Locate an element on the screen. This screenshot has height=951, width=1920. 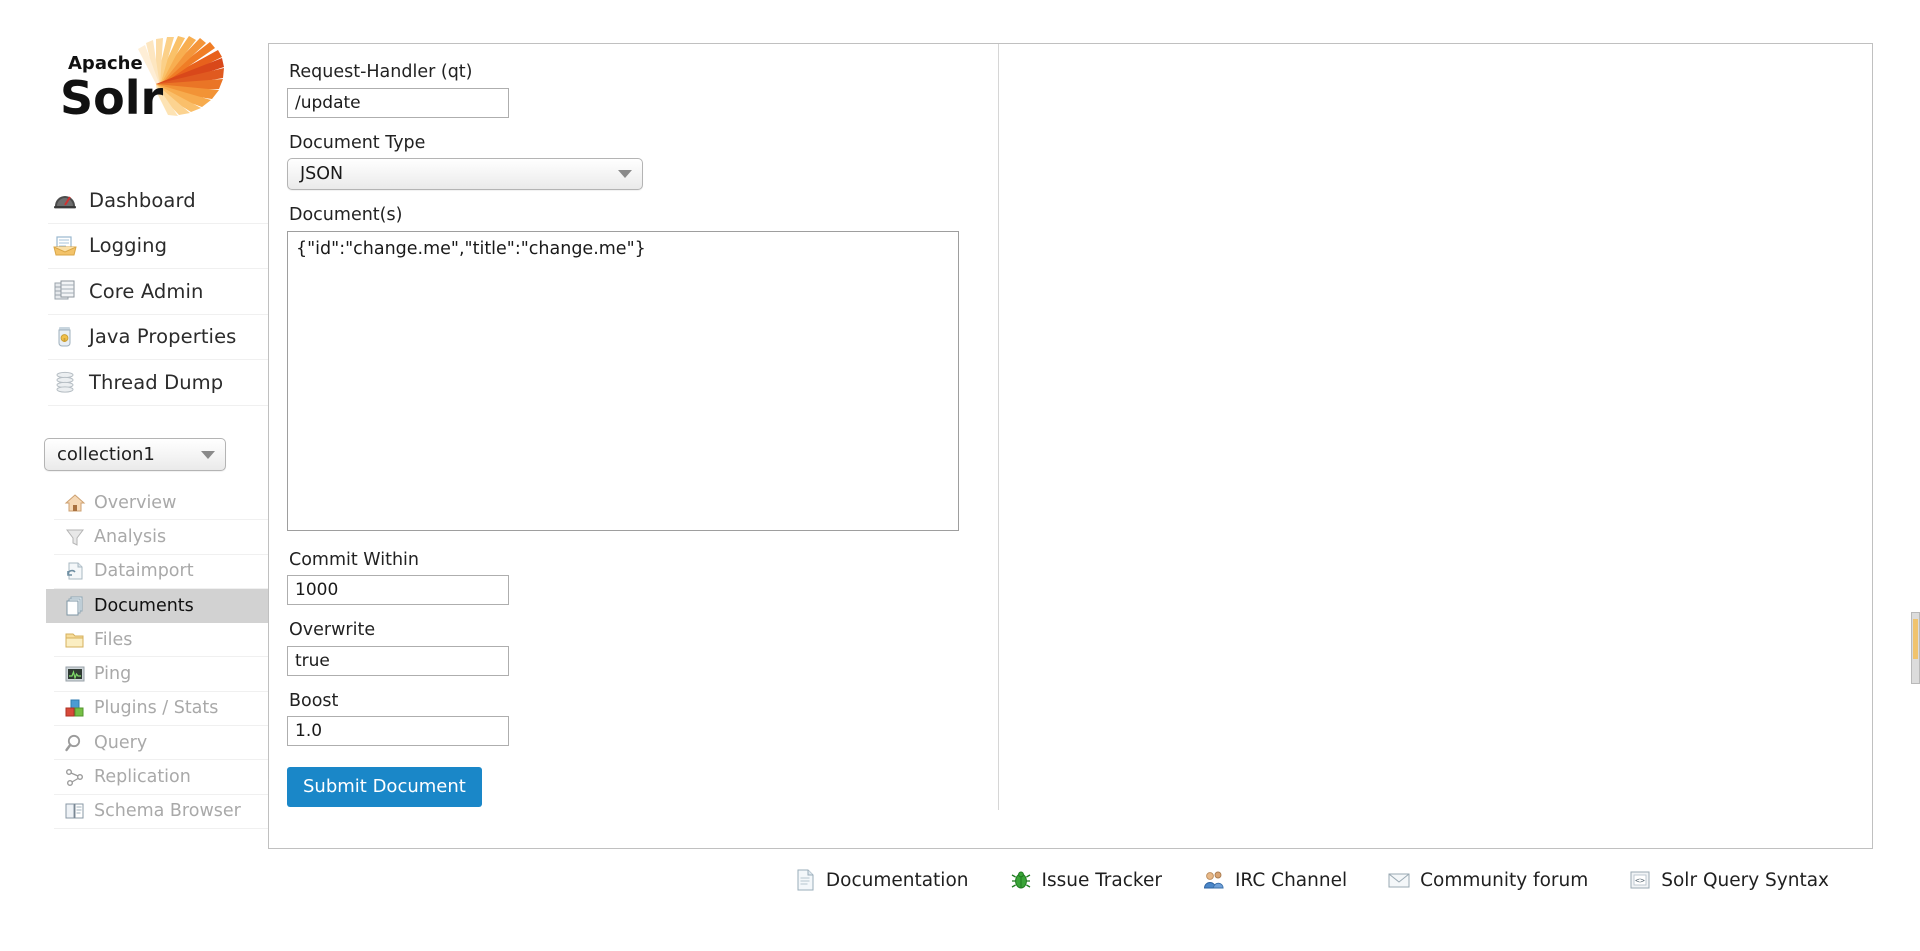
footer-link-label: Solr Query Syntax is located at coordinates (1745, 880).